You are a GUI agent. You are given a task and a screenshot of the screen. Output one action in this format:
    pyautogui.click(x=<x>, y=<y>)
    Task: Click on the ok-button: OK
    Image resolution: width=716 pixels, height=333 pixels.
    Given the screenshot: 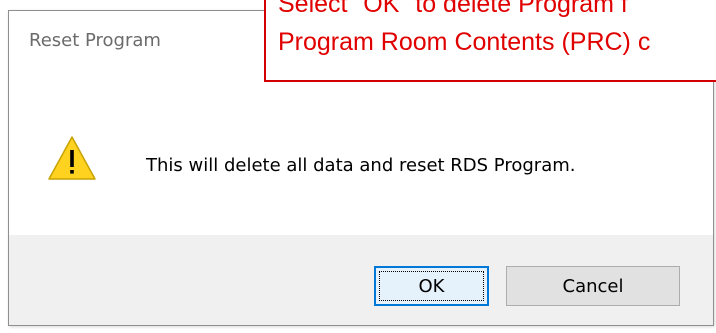 What is the action you would take?
    pyautogui.click(x=431, y=286)
    